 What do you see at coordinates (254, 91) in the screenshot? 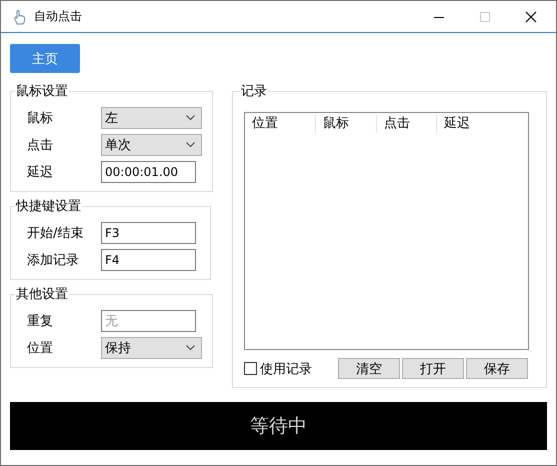
I see `group-title: 记录` at bounding box center [254, 91].